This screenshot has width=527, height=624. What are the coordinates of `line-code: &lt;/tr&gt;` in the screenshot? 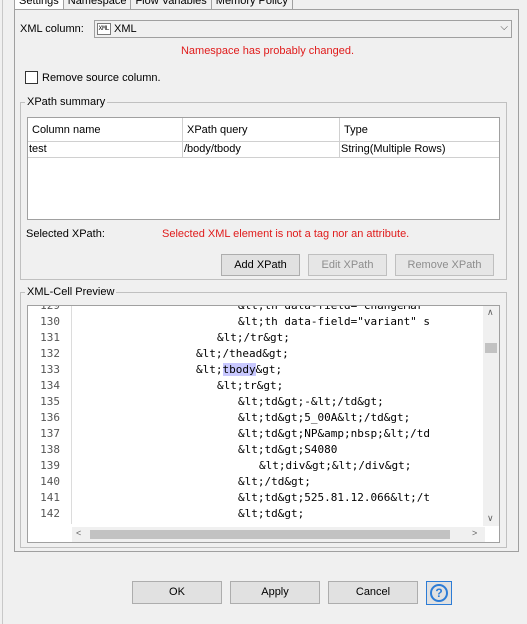 It's located at (253, 337).